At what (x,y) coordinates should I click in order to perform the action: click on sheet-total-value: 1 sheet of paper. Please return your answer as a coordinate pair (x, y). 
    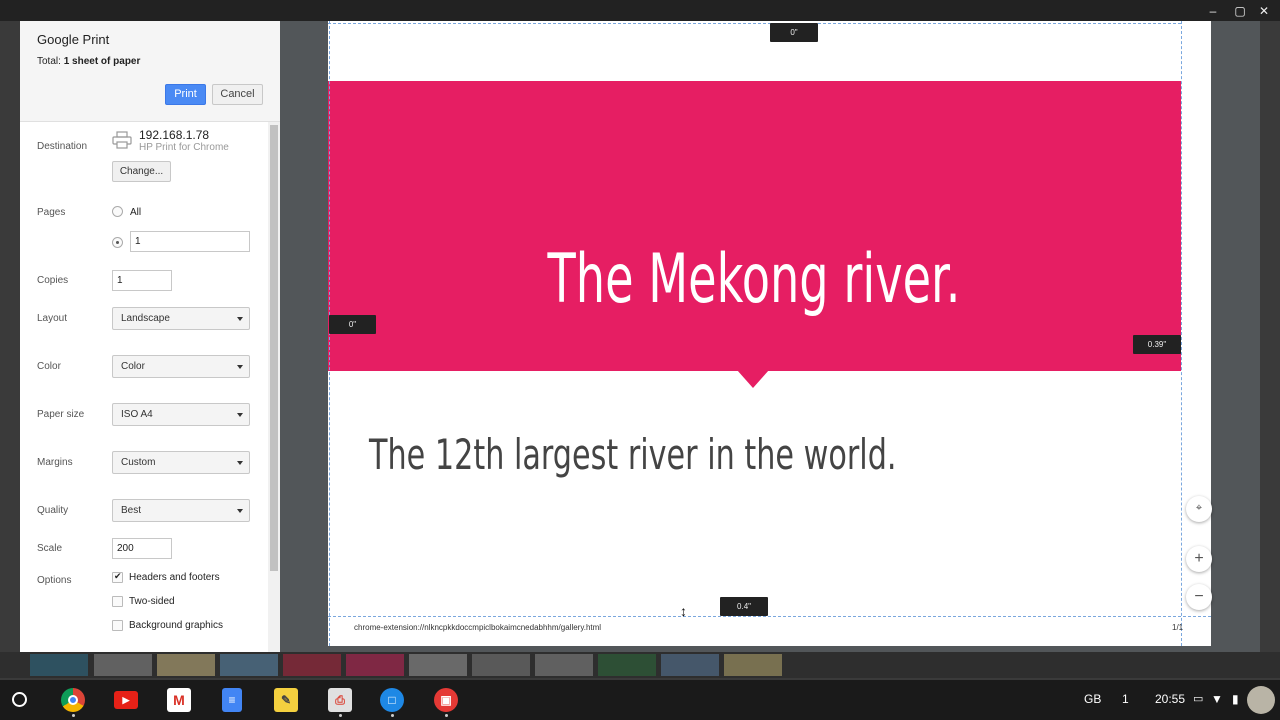
    Looking at the image, I should click on (102, 61).